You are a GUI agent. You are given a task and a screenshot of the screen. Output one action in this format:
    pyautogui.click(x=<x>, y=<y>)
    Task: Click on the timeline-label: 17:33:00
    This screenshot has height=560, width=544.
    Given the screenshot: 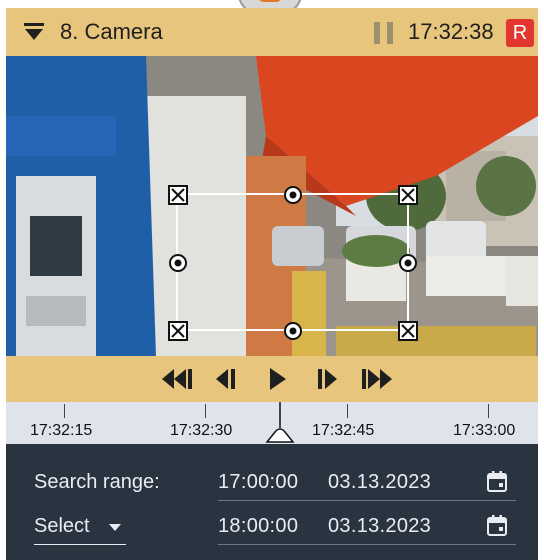 What is the action you would take?
    pyautogui.click(x=484, y=430)
    